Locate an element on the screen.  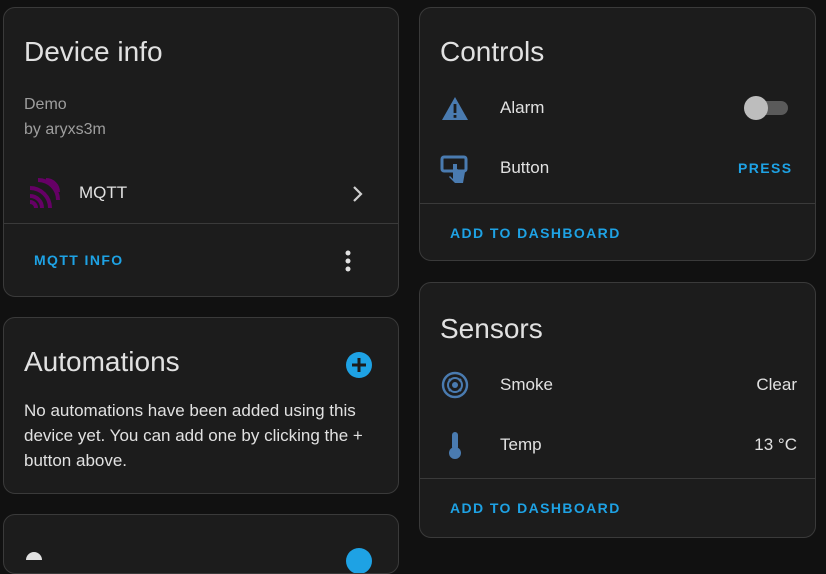
mqtt-integration-row: MQTT is located at coordinates (201, 196).